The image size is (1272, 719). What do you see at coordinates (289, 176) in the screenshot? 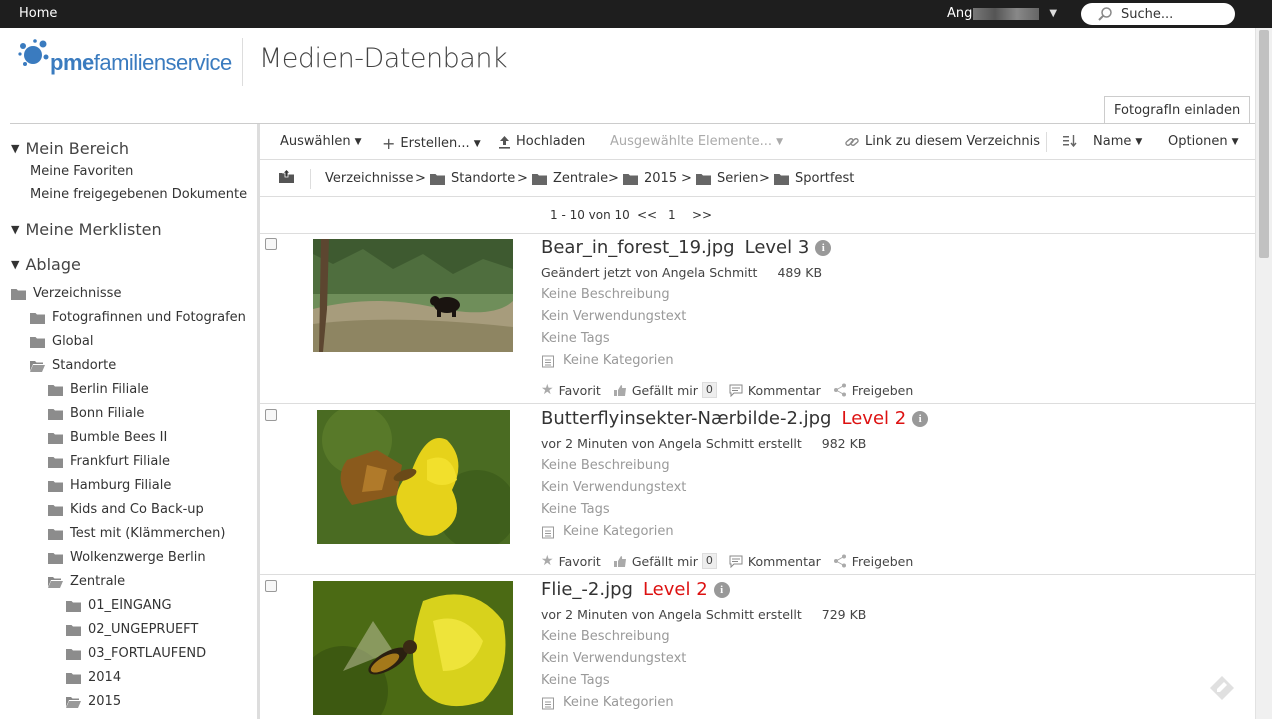
I see `folder-up-button` at bounding box center [289, 176].